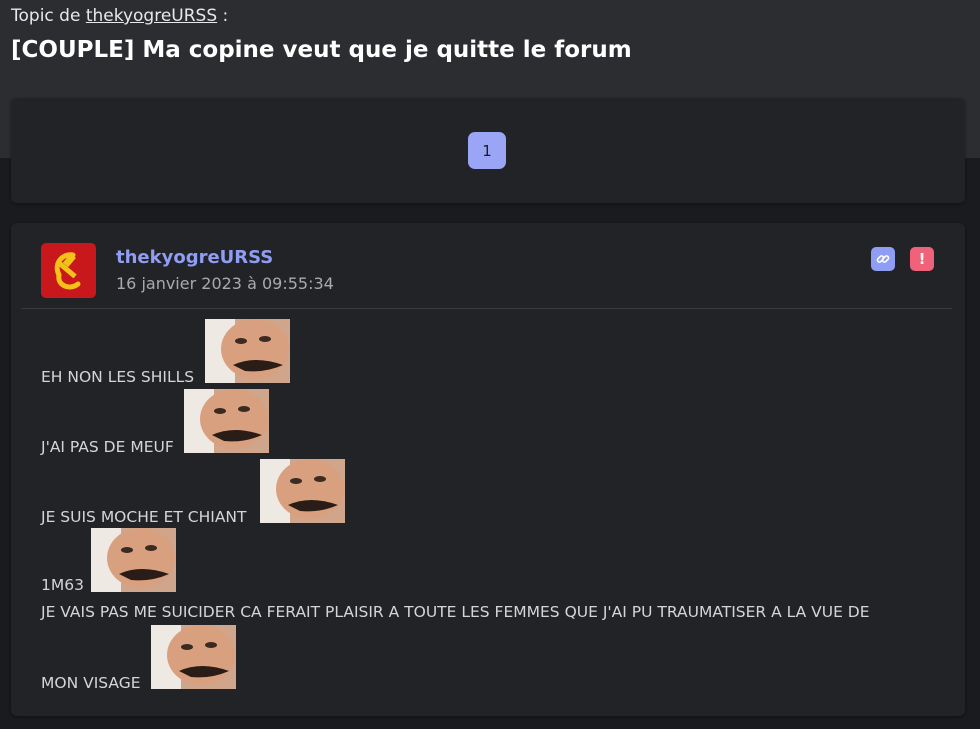 The height and width of the screenshot is (729, 980). I want to click on topic-line: Topic de thekyogreURSS :, so click(119, 16).